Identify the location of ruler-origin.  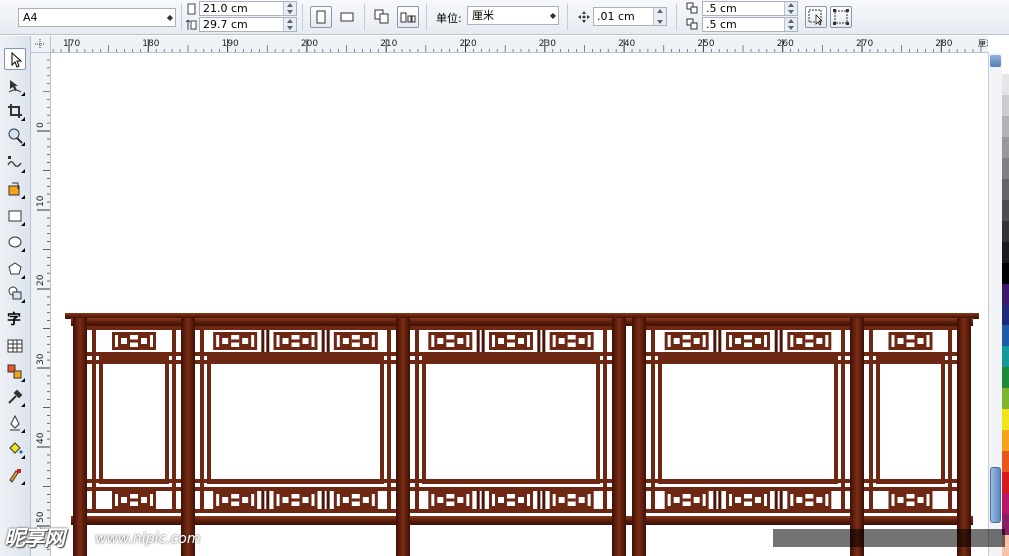
(41, 44).